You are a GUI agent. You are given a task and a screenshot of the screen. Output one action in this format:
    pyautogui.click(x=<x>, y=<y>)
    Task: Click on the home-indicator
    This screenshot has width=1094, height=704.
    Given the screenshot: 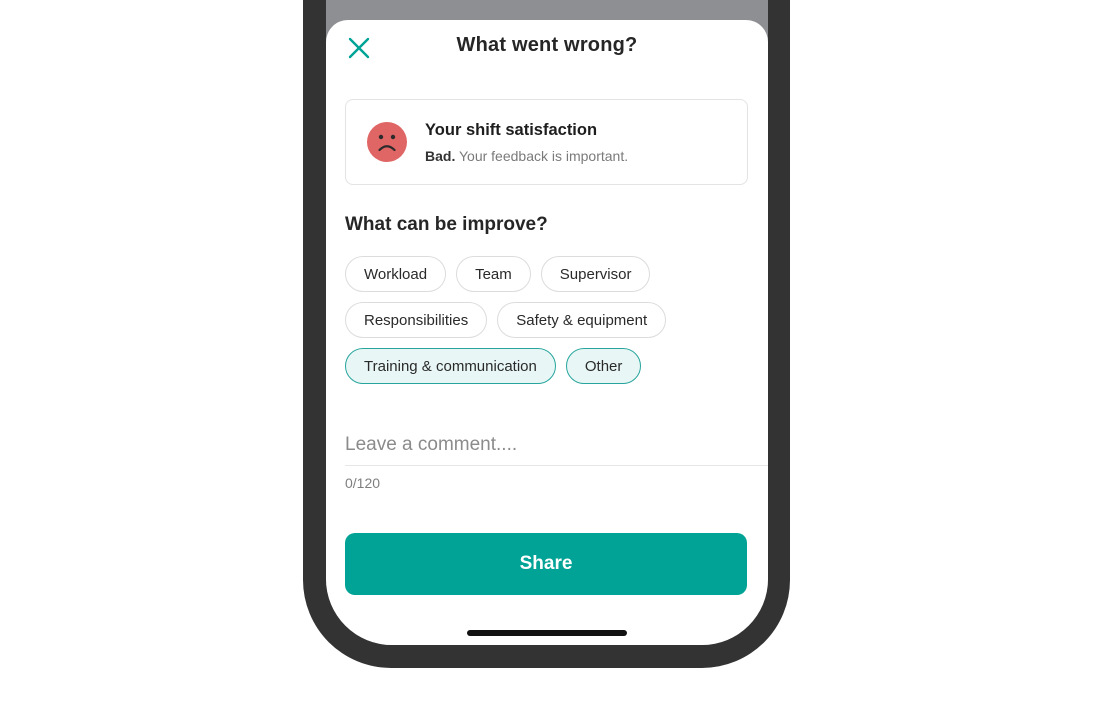 What is the action you would take?
    pyautogui.click(x=547, y=633)
    